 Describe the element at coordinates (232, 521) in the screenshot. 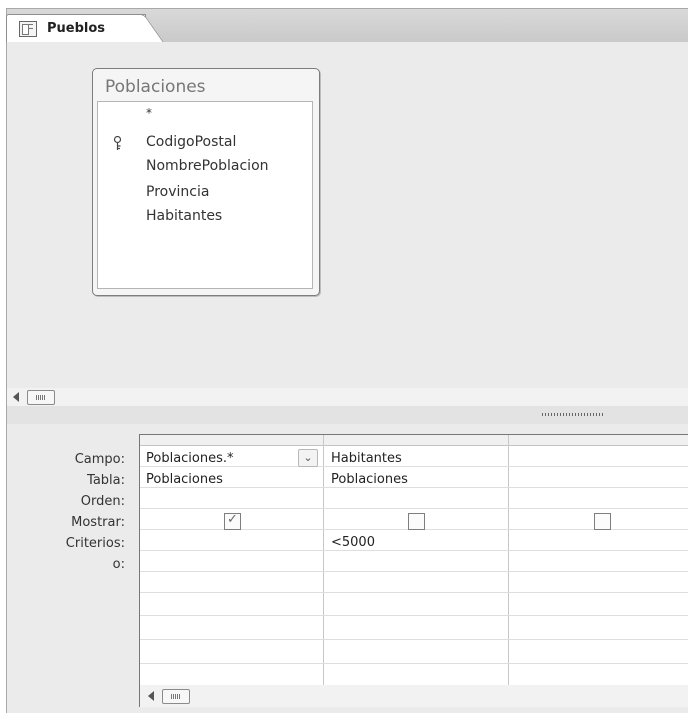

I see `mostrar-checkbox-col1` at that location.